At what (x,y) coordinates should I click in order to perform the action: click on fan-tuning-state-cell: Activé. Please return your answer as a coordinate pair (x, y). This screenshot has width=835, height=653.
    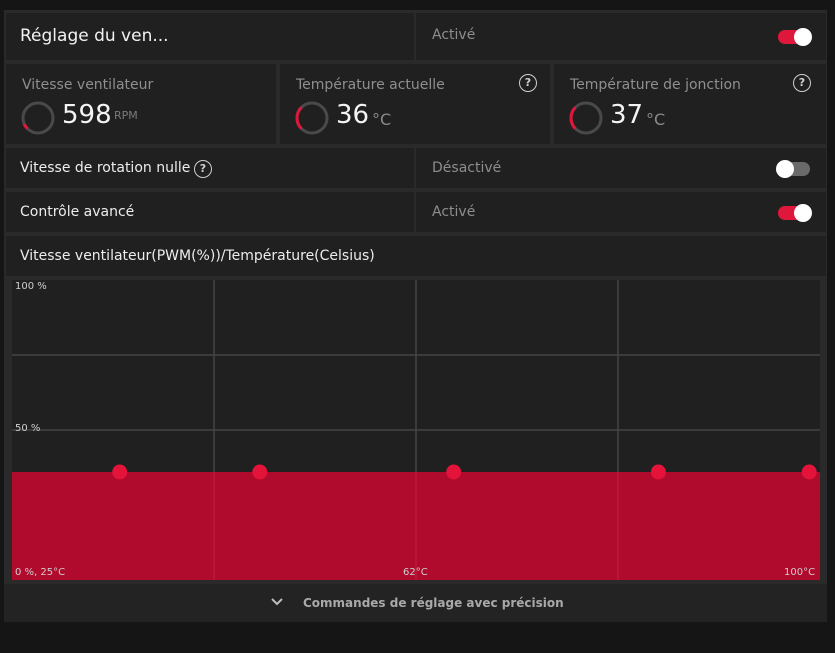
    Looking at the image, I should click on (621, 36).